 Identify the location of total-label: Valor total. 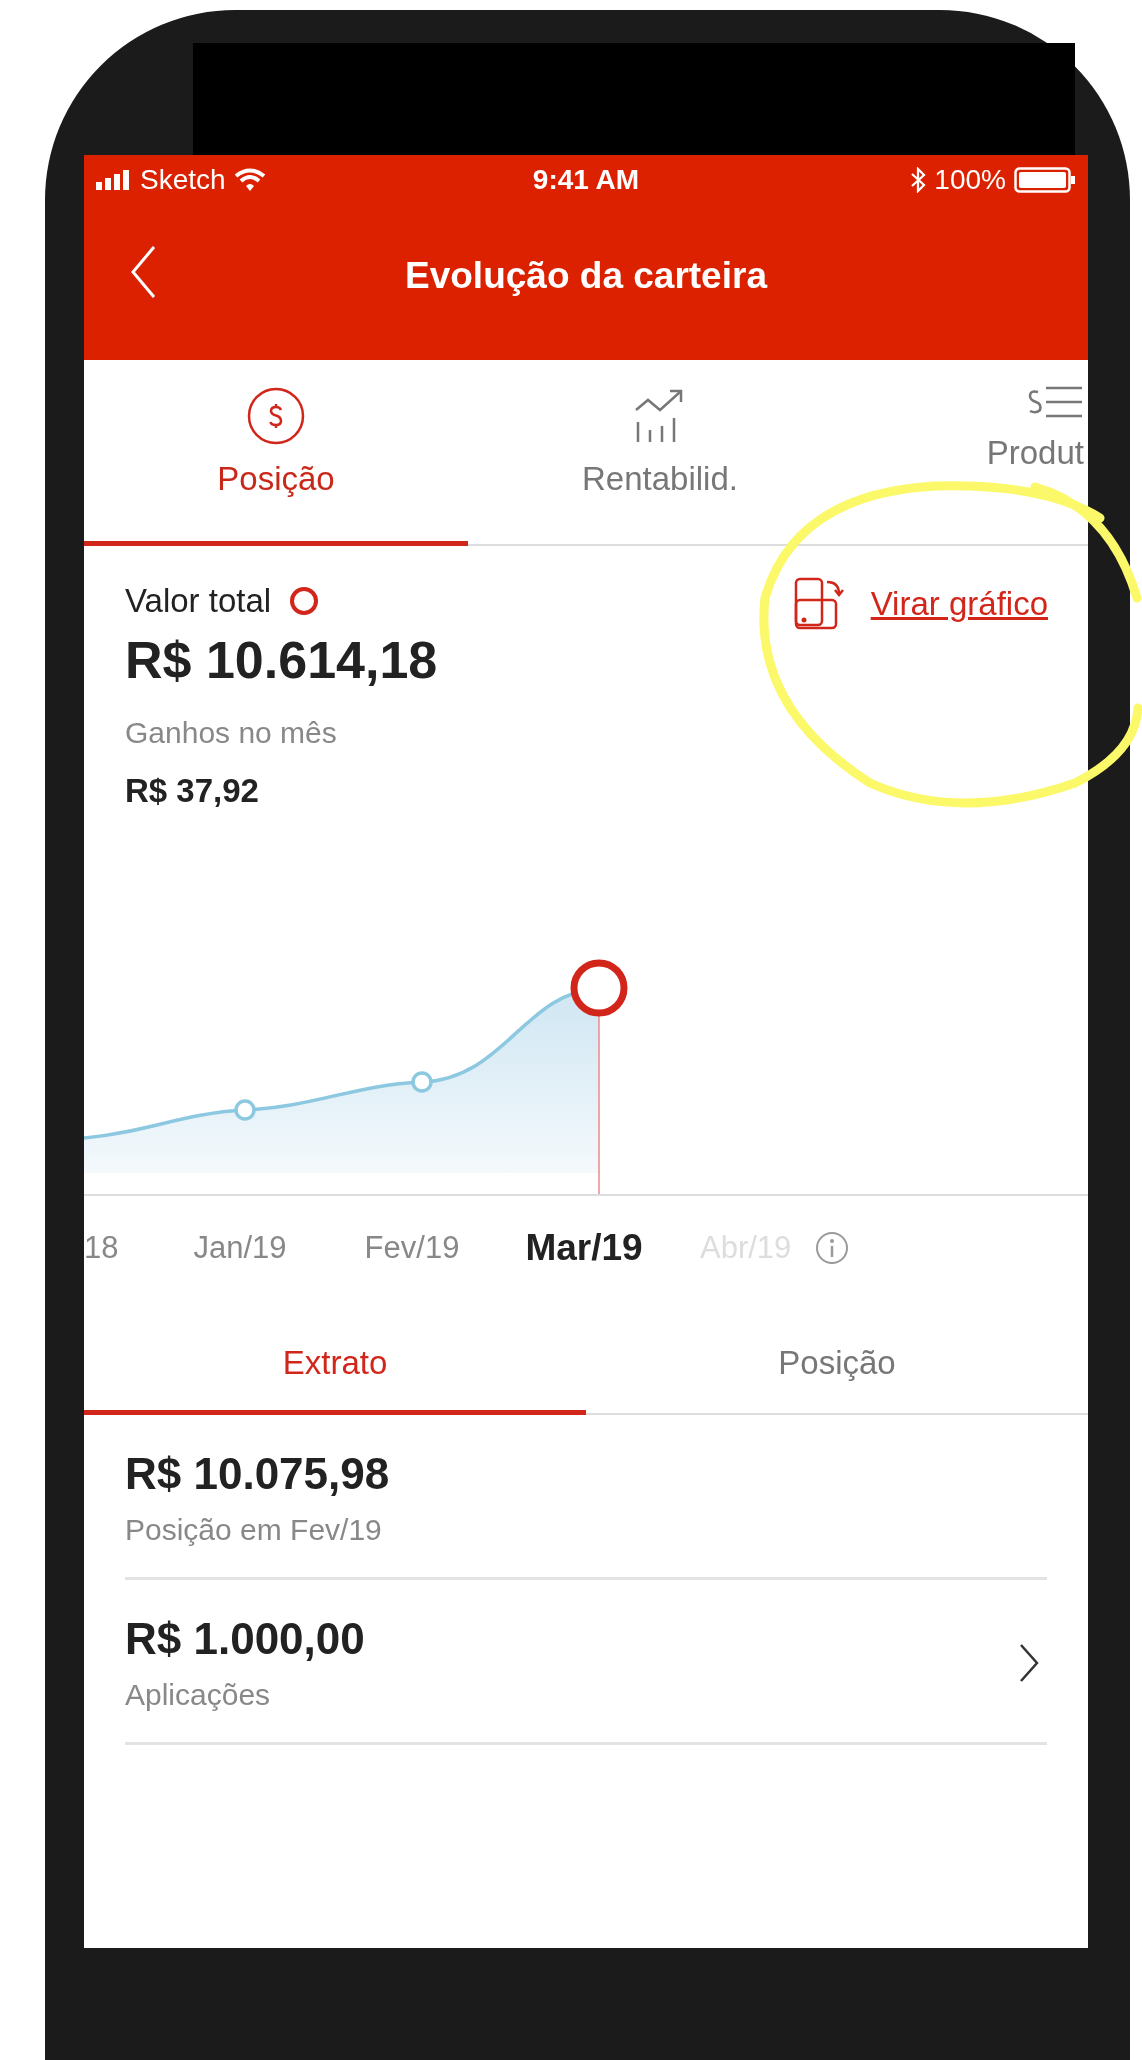
(198, 601).